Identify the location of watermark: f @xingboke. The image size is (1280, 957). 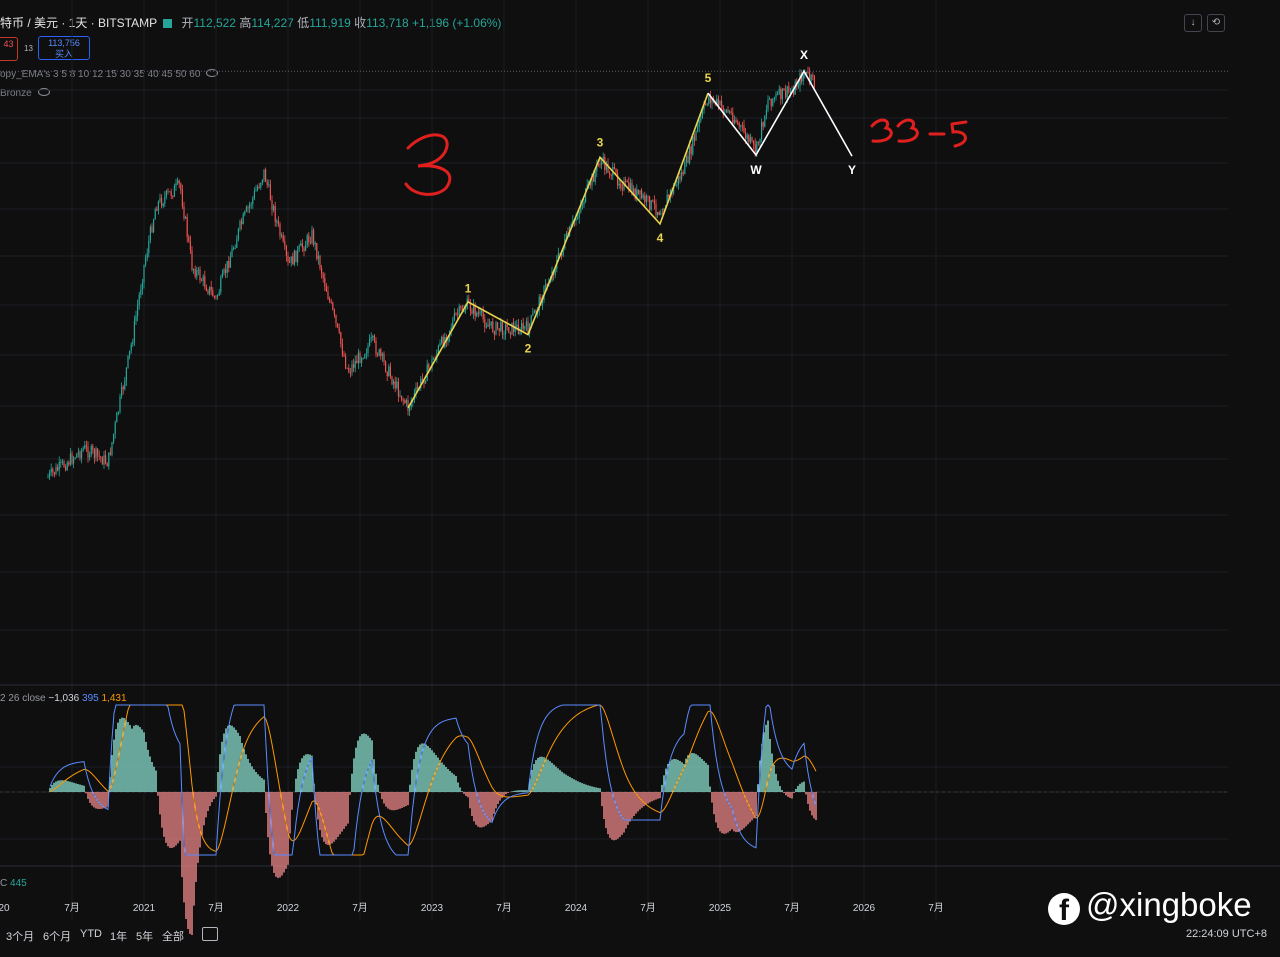
(1150, 906).